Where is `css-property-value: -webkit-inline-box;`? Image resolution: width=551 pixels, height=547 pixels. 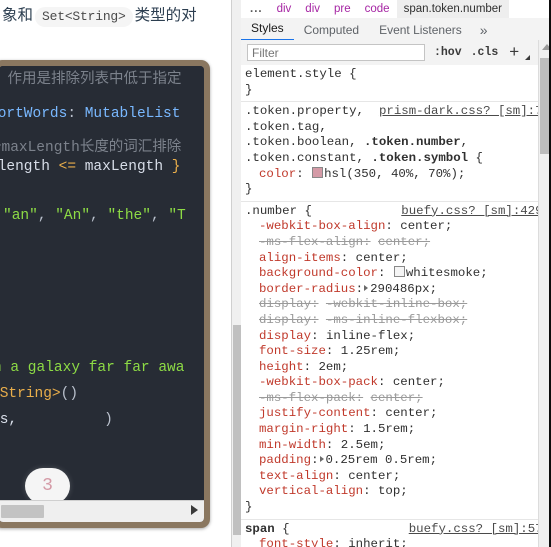 css-property-value: -webkit-inline-box; is located at coordinates (396, 304).